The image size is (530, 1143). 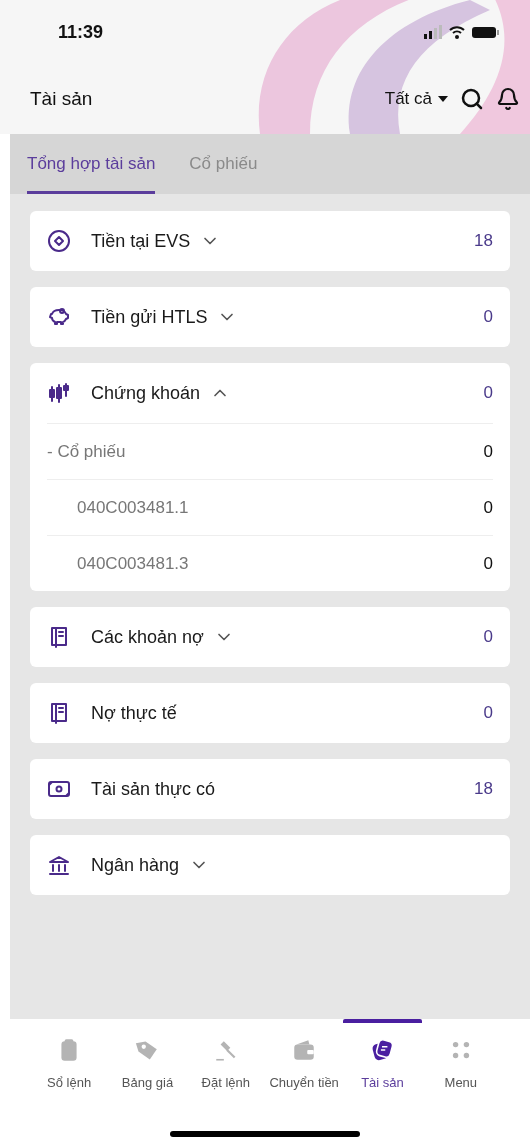 I want to click on diamond-circle-icon, so click(x=59, y=241).